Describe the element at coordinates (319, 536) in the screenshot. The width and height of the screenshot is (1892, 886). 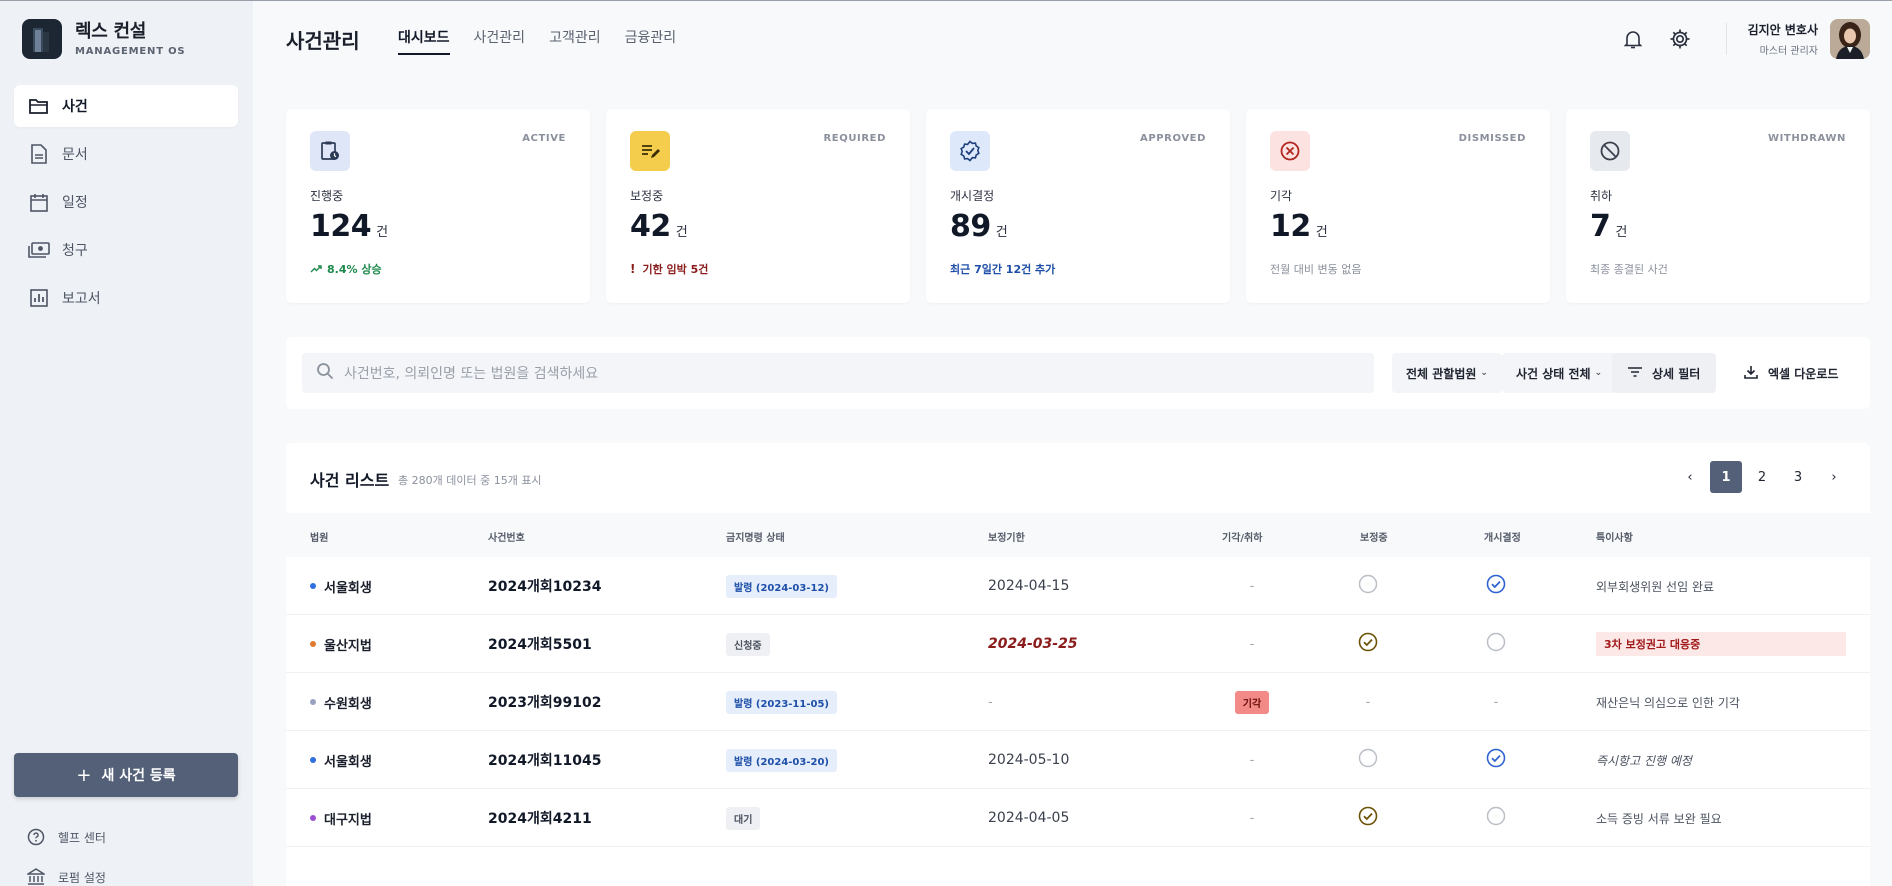
I see `col-court: 법원` at that location.